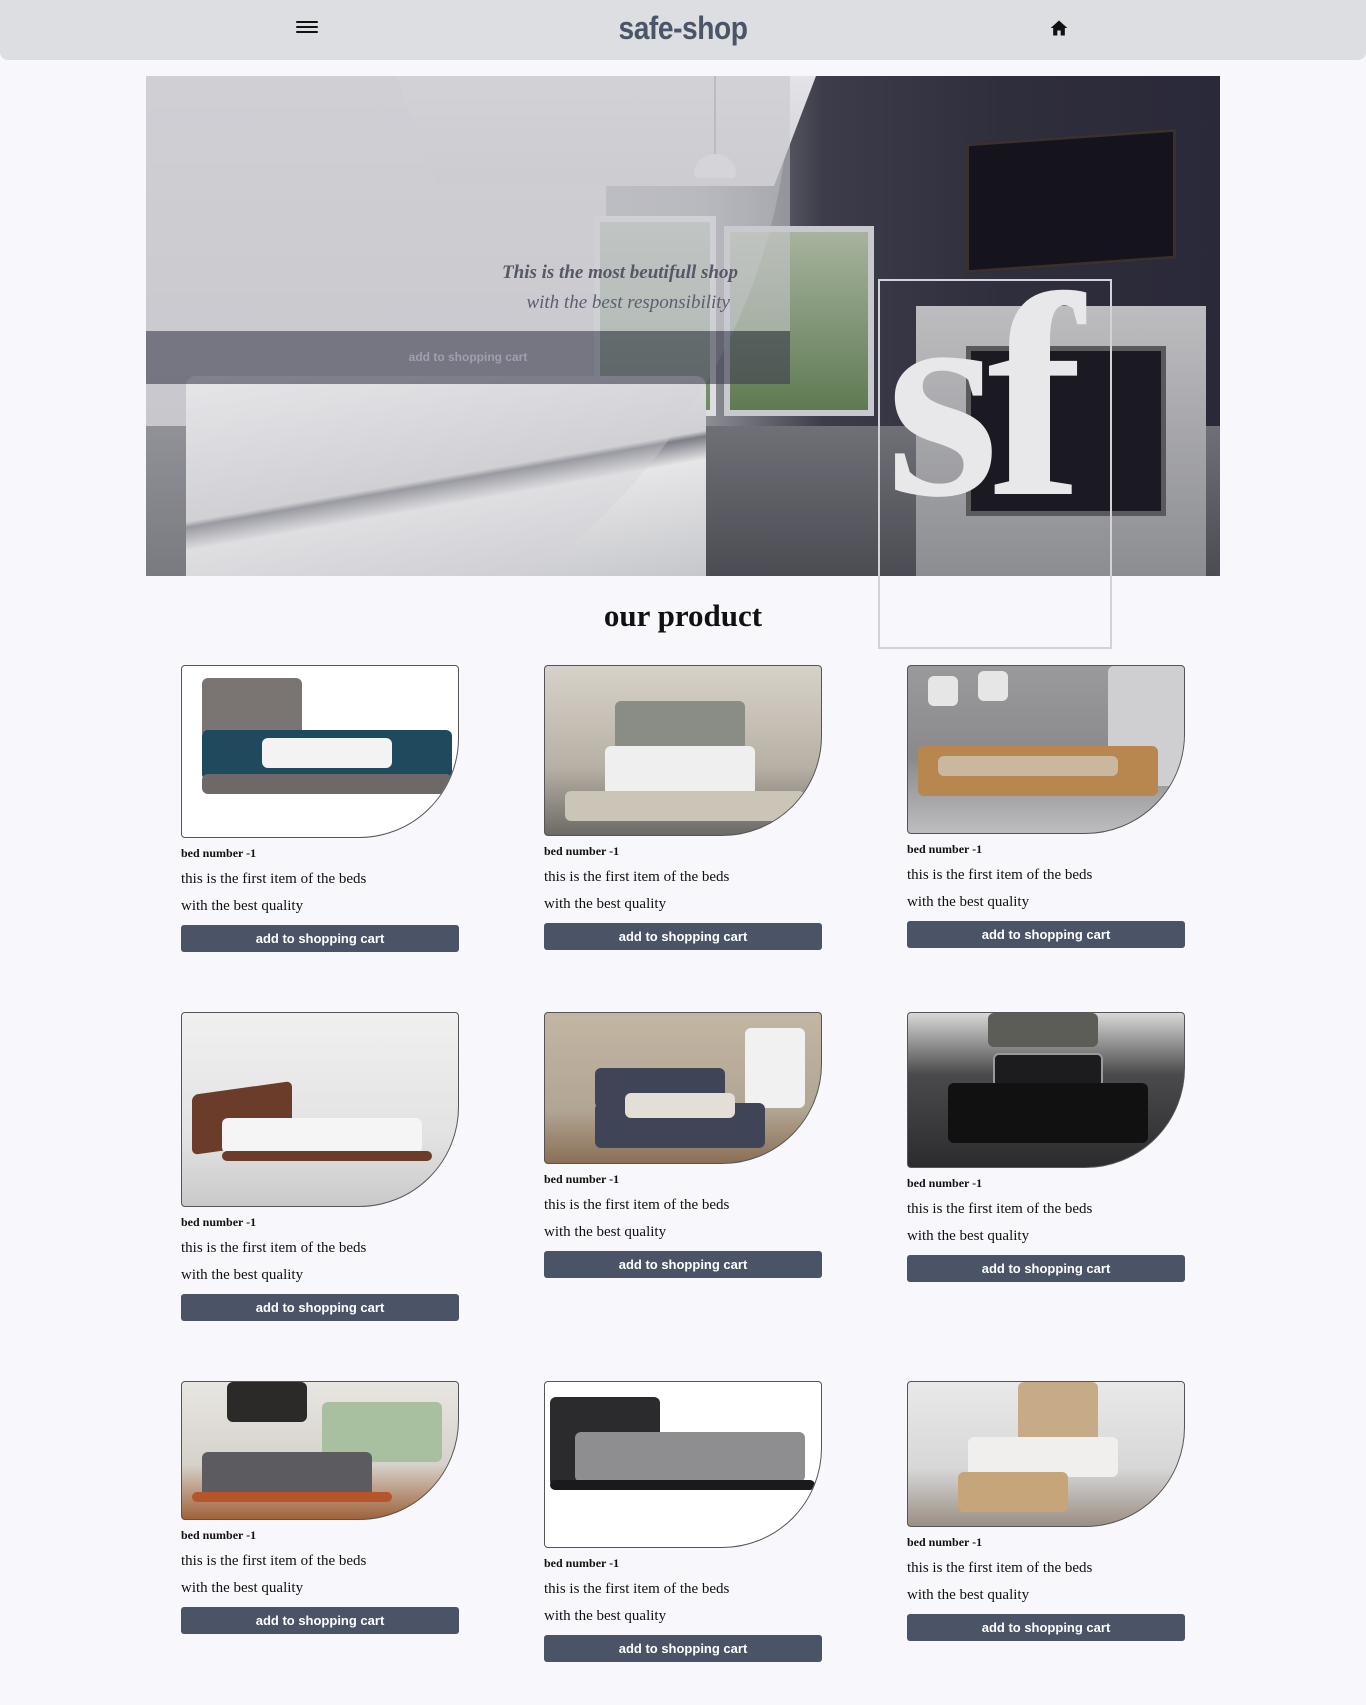 Image resolution: width=1366 pixels, height=1705 pixels. What do you see at coordinates (683, 615) in the screenshot?
I see `products-title: our product` at bounding box center [683, 615].